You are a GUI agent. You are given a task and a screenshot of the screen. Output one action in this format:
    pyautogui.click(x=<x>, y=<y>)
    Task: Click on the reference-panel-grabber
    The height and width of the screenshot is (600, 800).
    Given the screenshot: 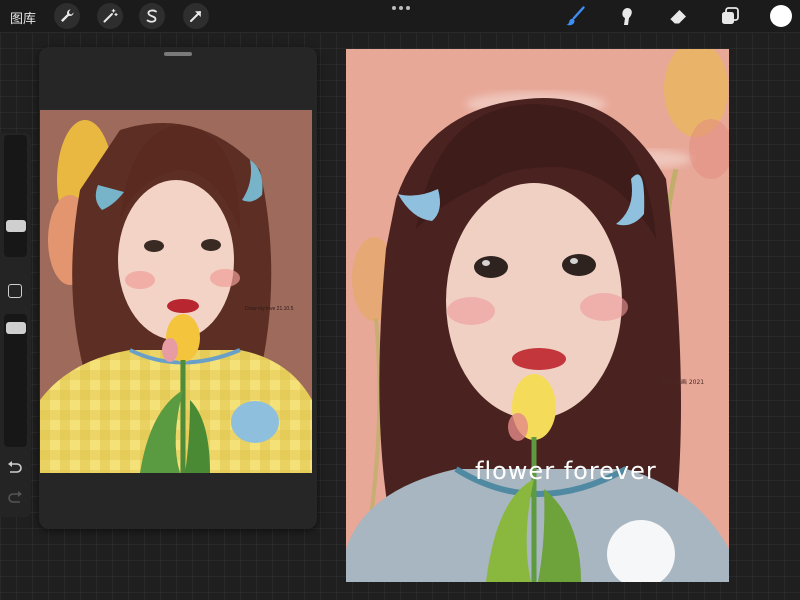 What is the action you would take?
    pyautogui.click(x=178, y=54)
    